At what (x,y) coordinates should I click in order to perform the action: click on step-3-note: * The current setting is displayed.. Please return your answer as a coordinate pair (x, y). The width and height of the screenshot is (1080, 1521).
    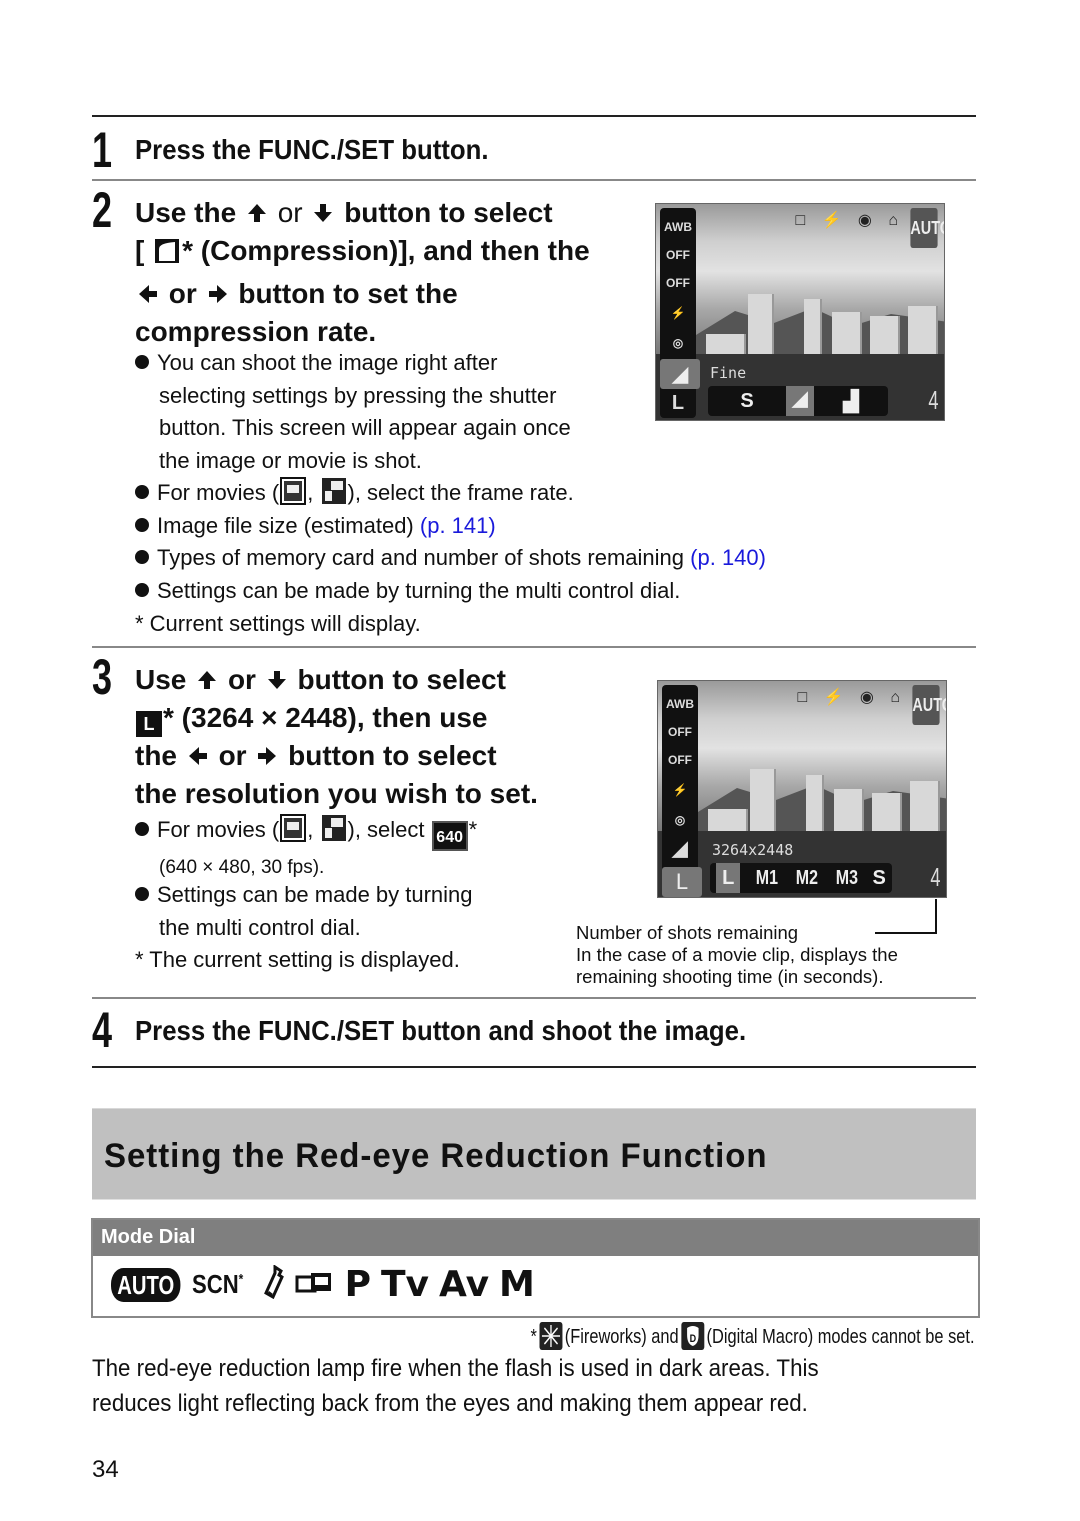
    Looking at the image, I should click on (297, 959).